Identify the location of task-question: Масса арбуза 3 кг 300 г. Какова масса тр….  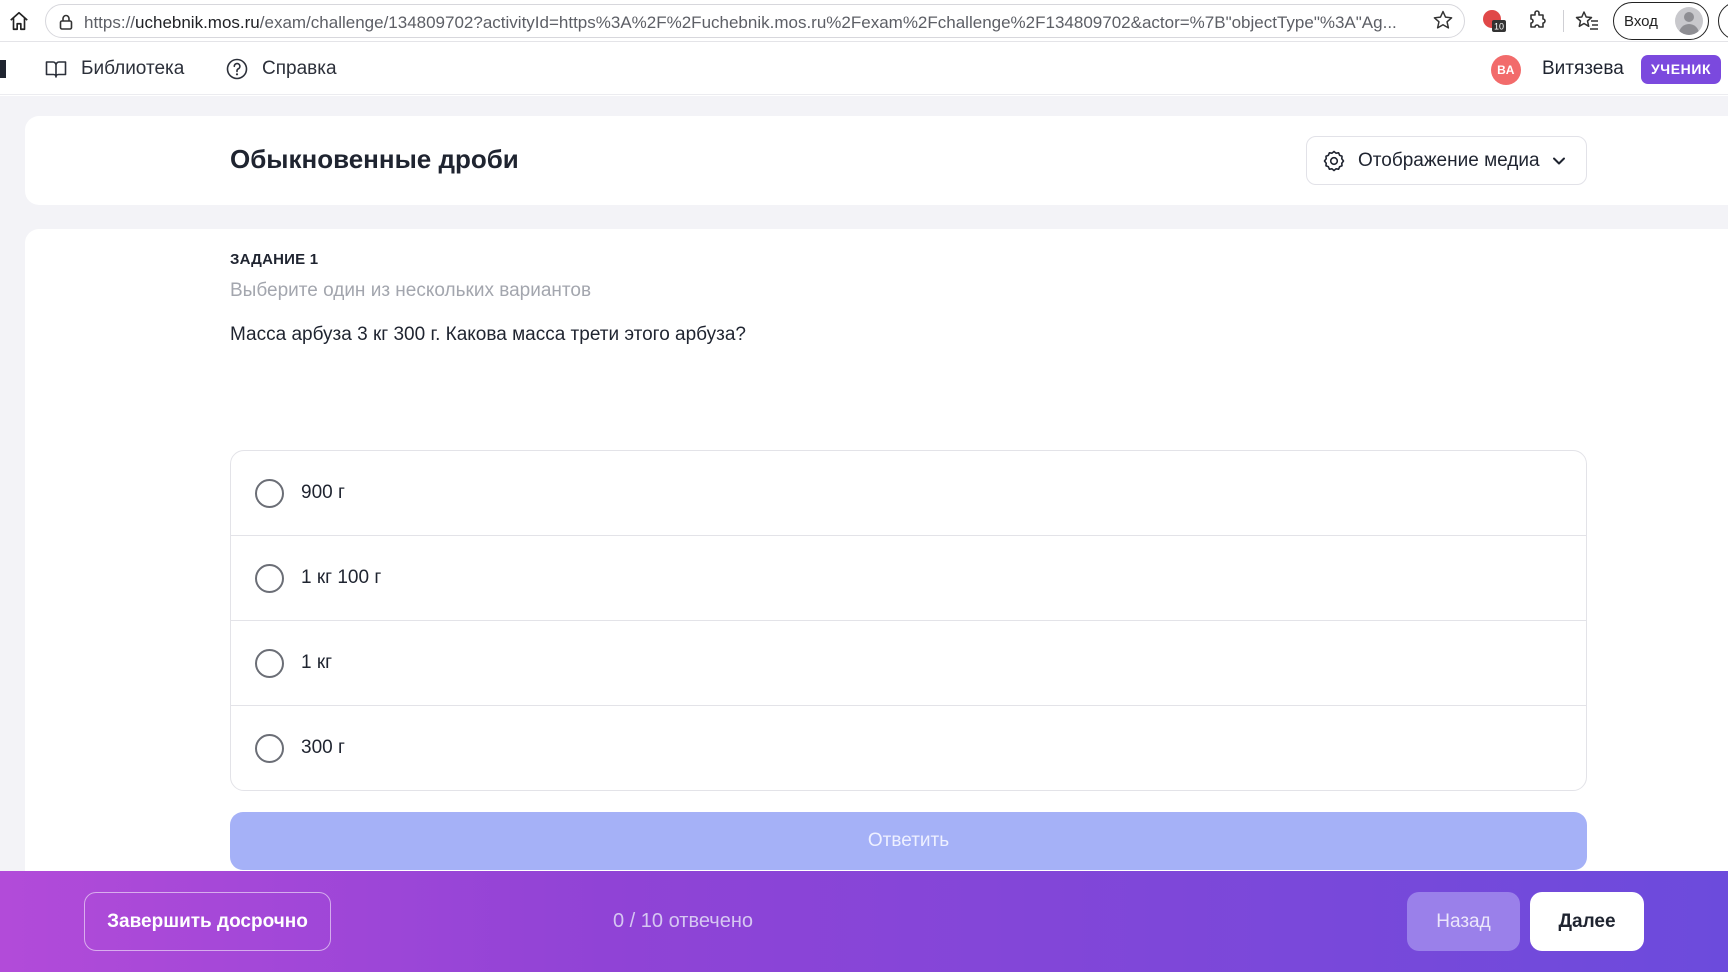
(488, 334).